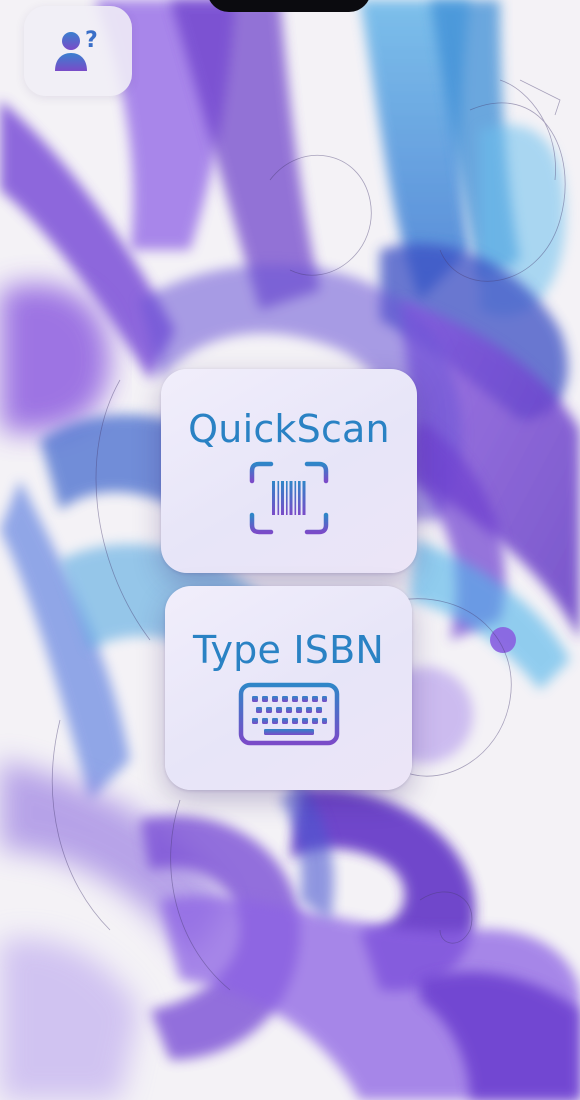 The image size is (580, 1100). What do you see at coordinates (289, 429) in the screenshot?
I see `quickscan-label: QuickScan` at bounding box center [289, 429].